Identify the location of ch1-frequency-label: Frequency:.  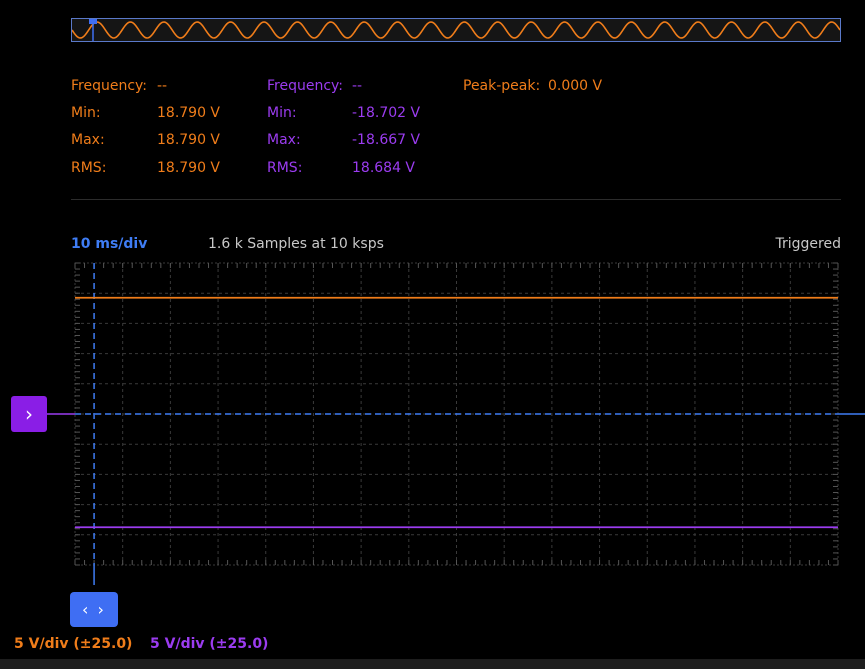
(109, 86).